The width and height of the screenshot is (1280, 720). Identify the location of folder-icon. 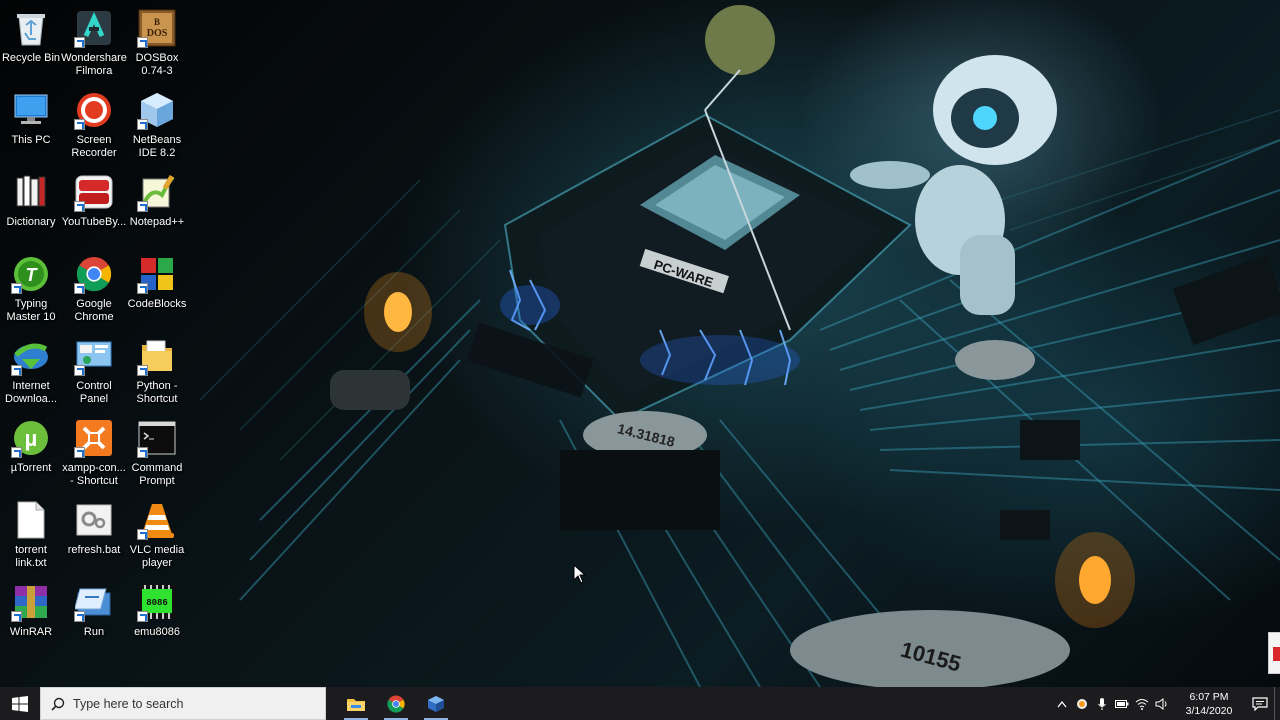
(157, 356).